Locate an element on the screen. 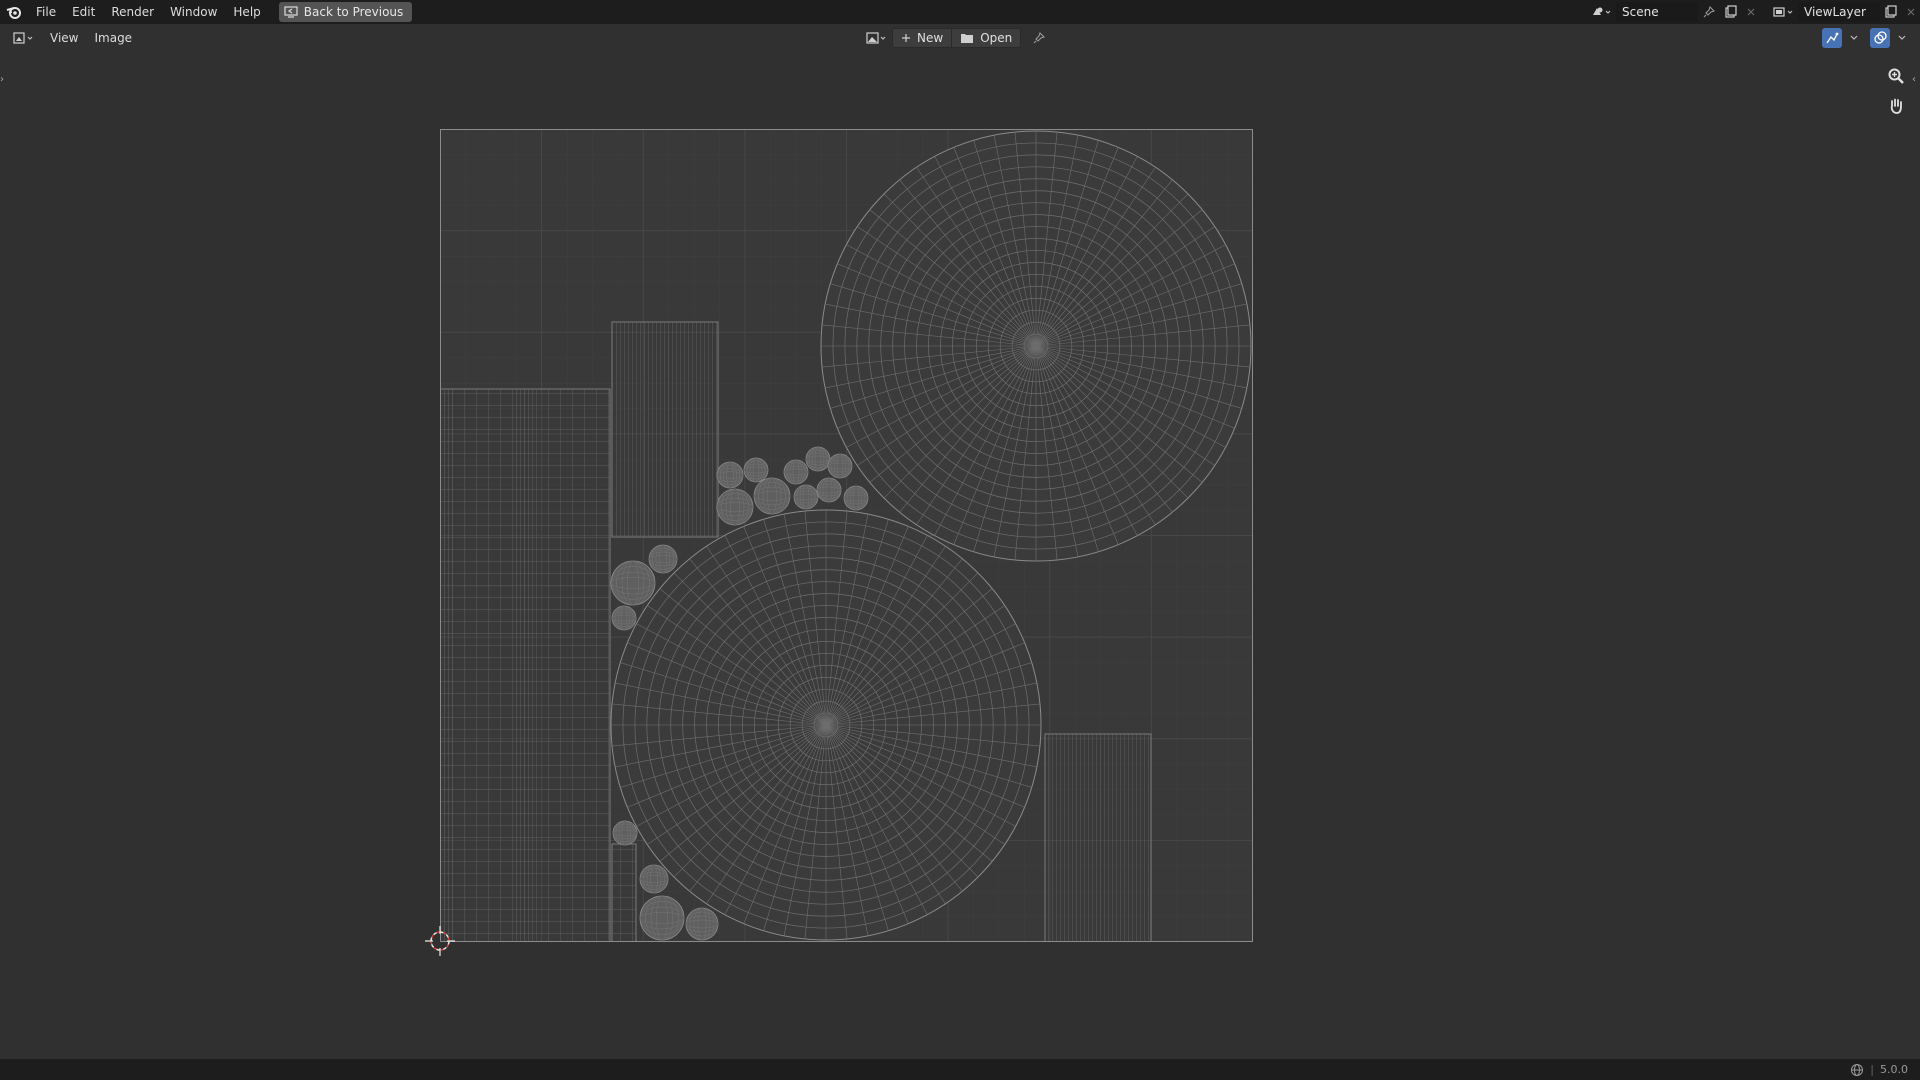 The width and height of the screenshot is (1920, 1080). delete-scene-icon is located at coordinates (1751, 12).